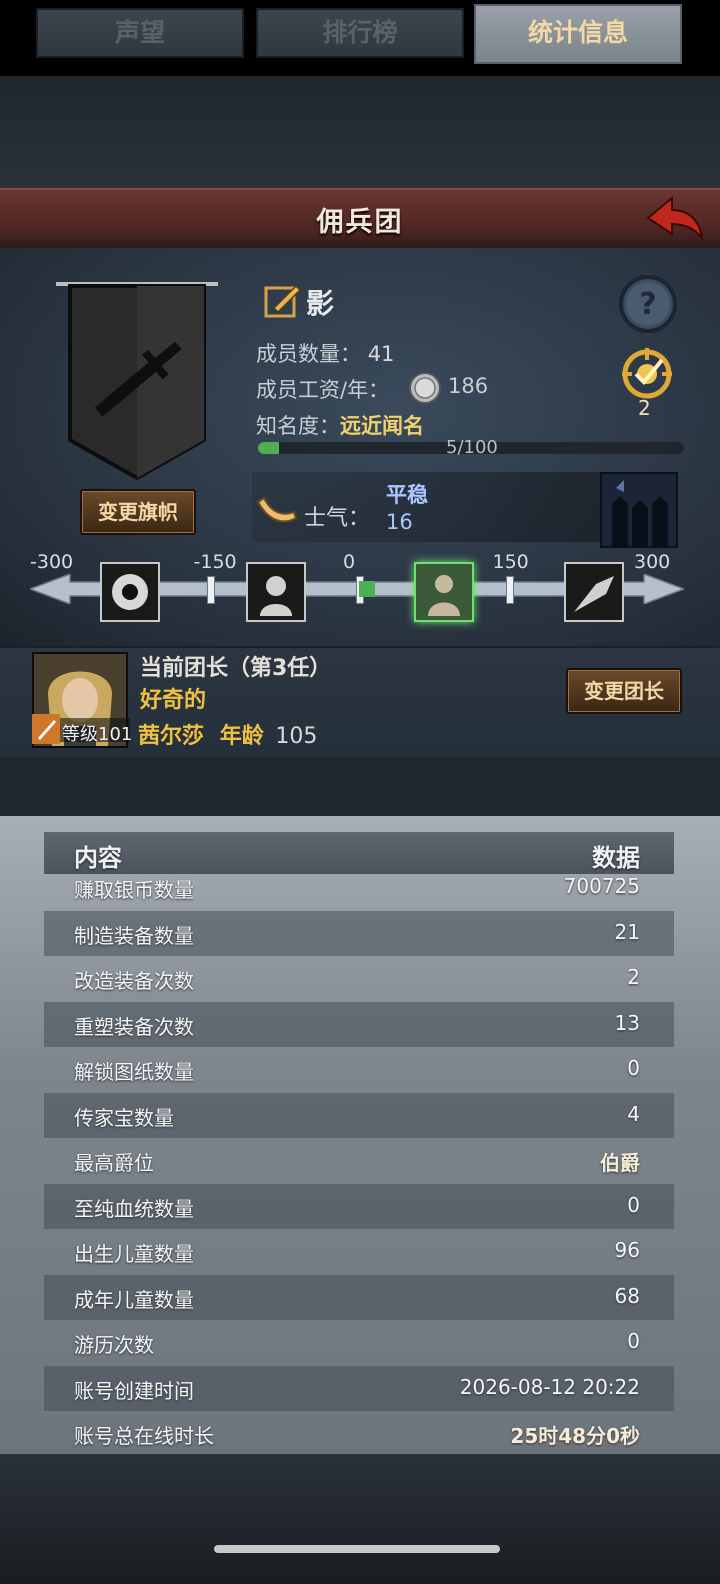 The width and height of the screenshot is (720, 1584). Describe the element at coordinates (627, 931) in the screenshot. I see `stat-value: 21` at that location.